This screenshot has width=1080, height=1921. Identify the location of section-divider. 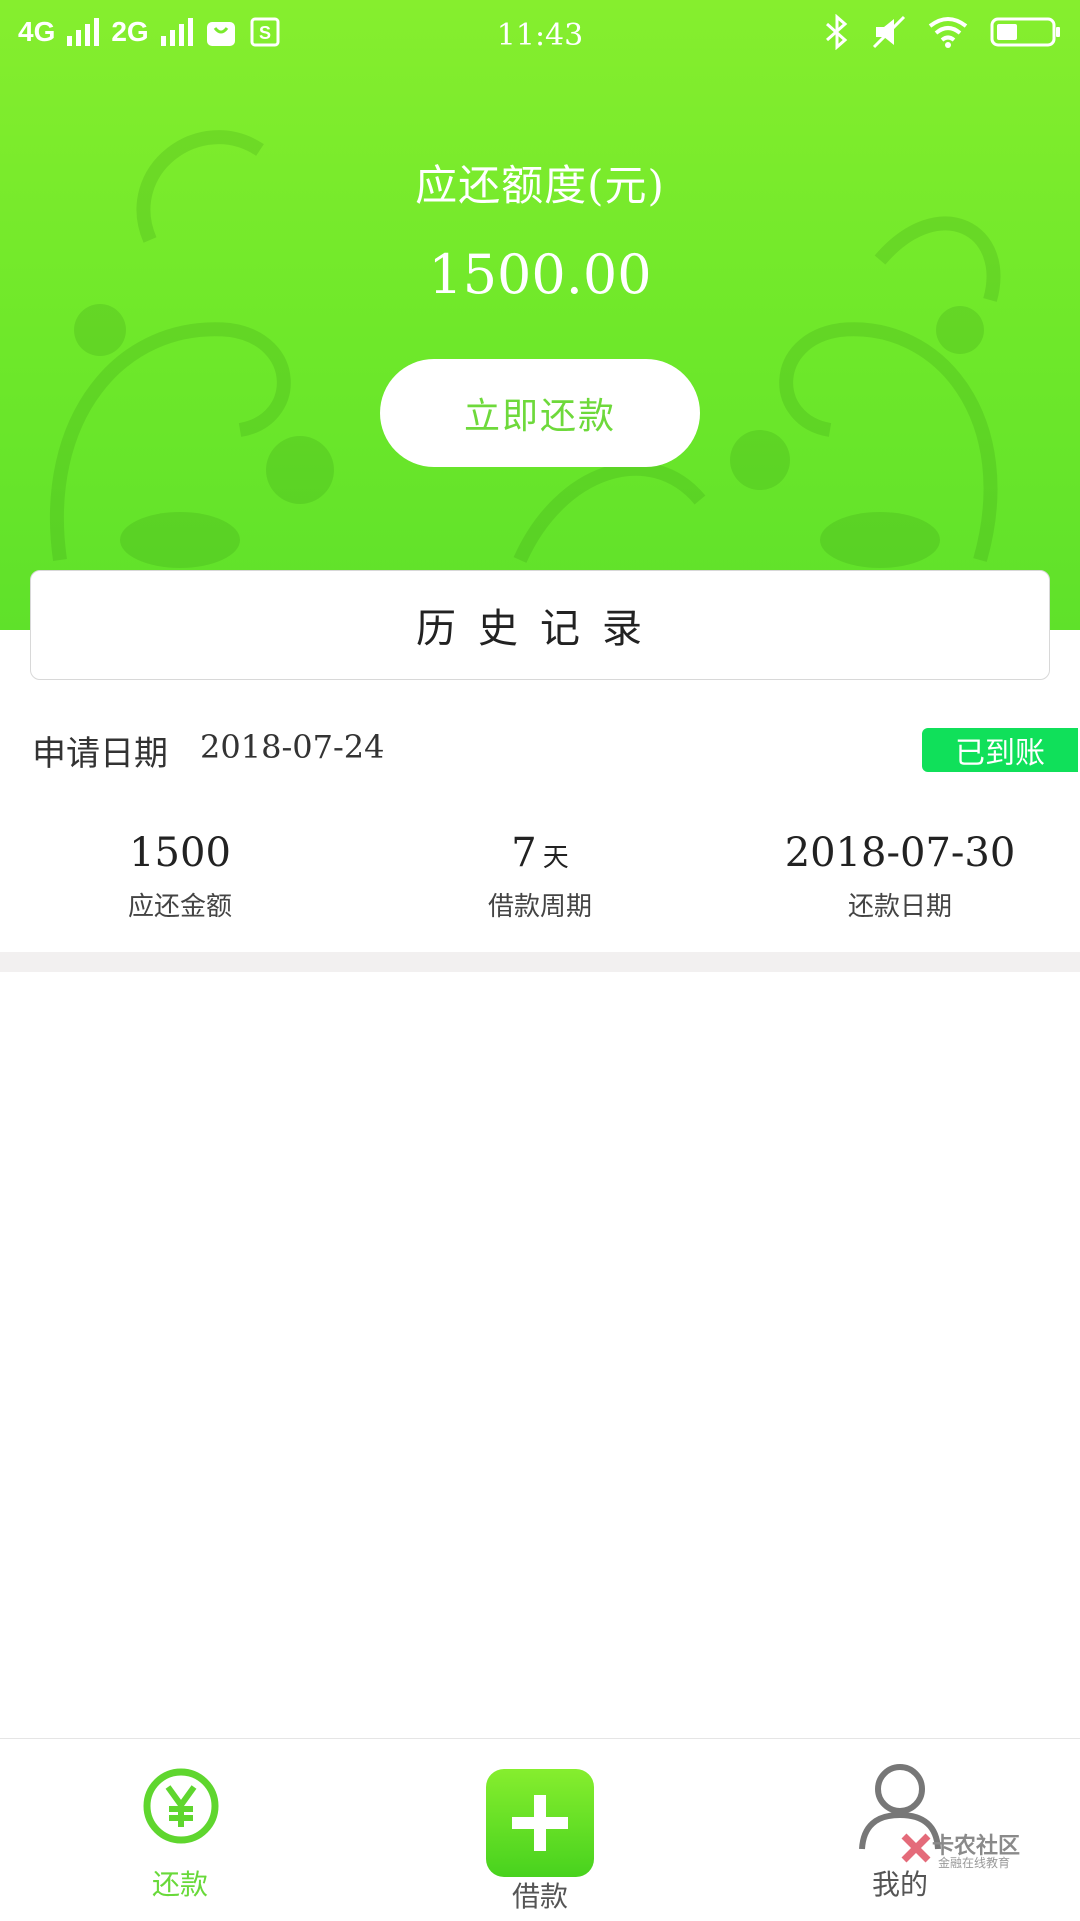
(540, 962).